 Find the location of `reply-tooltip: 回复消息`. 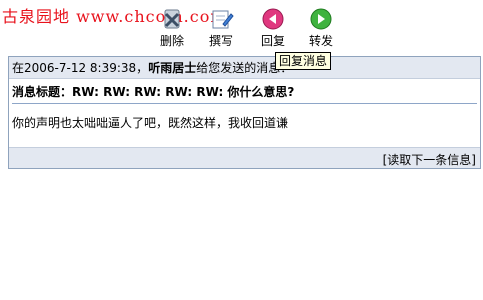

reply-tooltip: 回复消息 is located at coordinates (303, 61).